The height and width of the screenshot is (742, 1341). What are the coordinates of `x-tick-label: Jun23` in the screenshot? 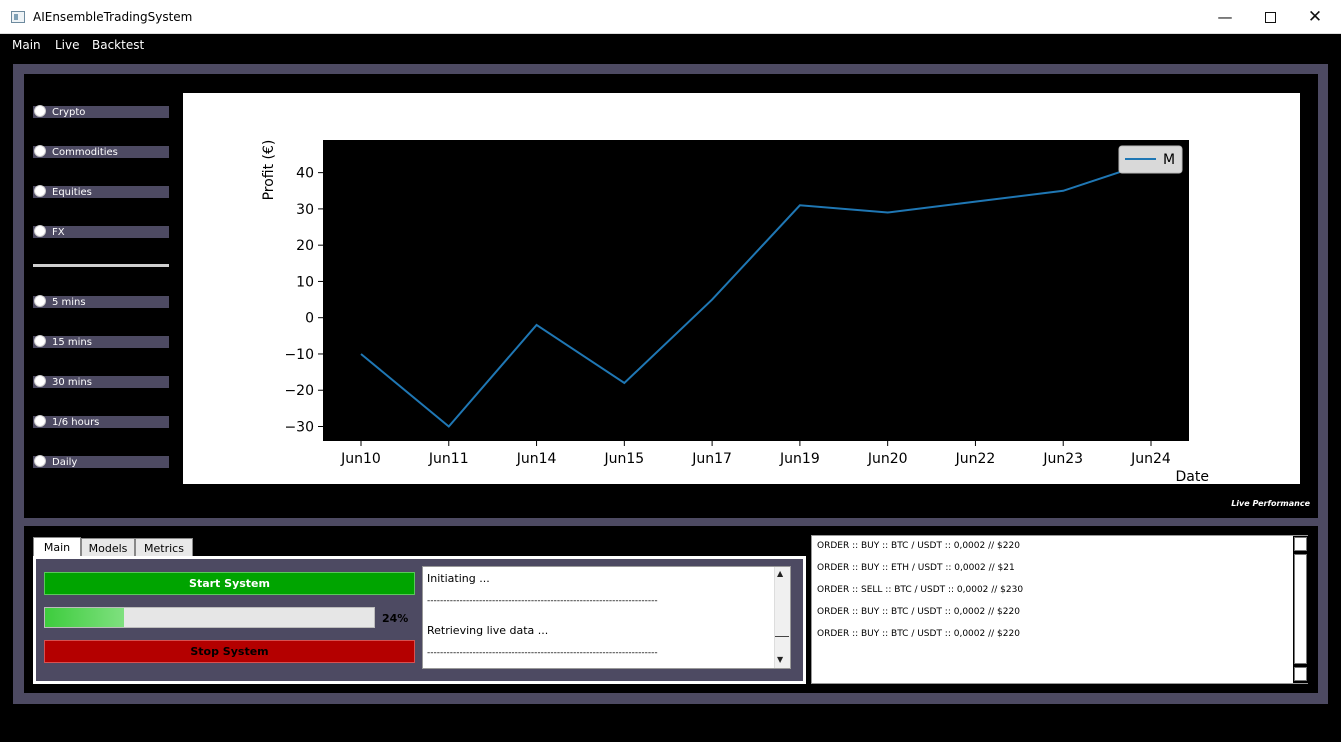 It's located at (1062, 459).